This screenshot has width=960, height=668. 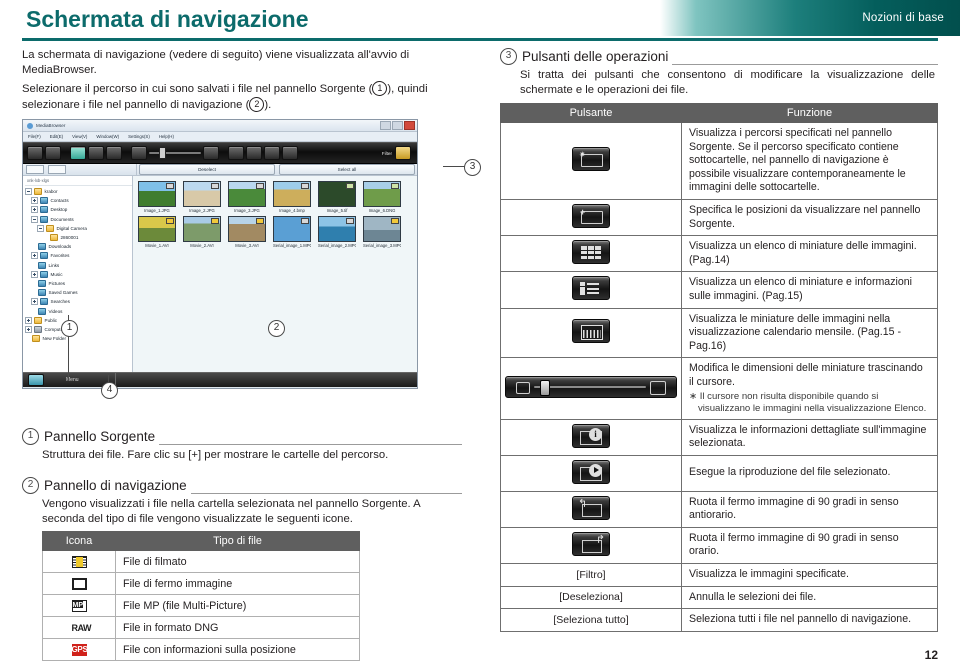 I want to click on menu-item-view: View(V), so click(x=79, y=136).